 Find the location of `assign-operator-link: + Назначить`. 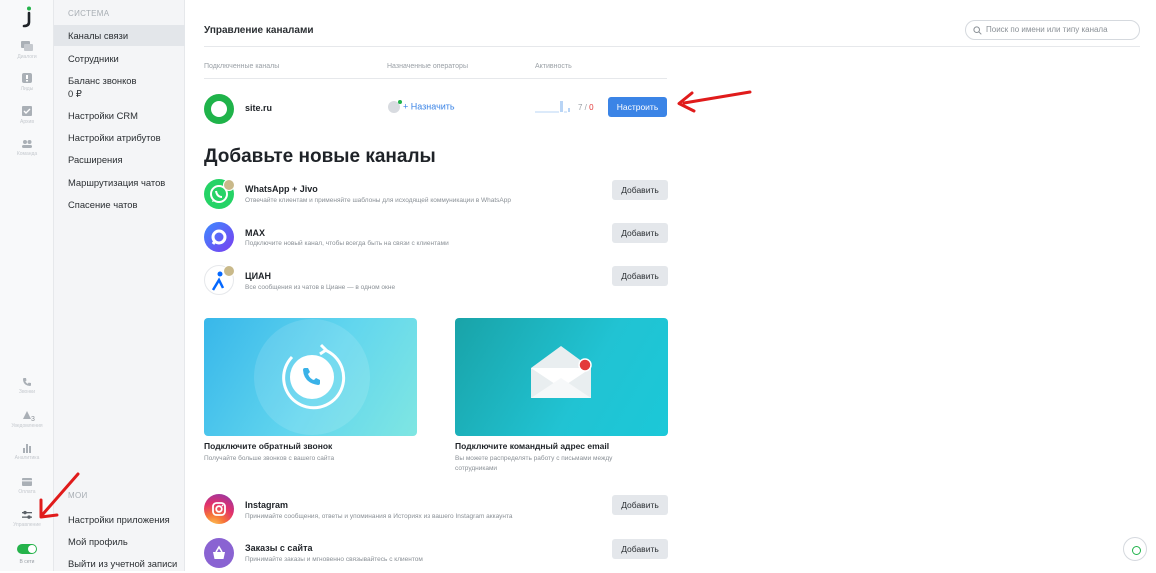

assign-operator-link: + Назначить is located at coordinates (421, 106).